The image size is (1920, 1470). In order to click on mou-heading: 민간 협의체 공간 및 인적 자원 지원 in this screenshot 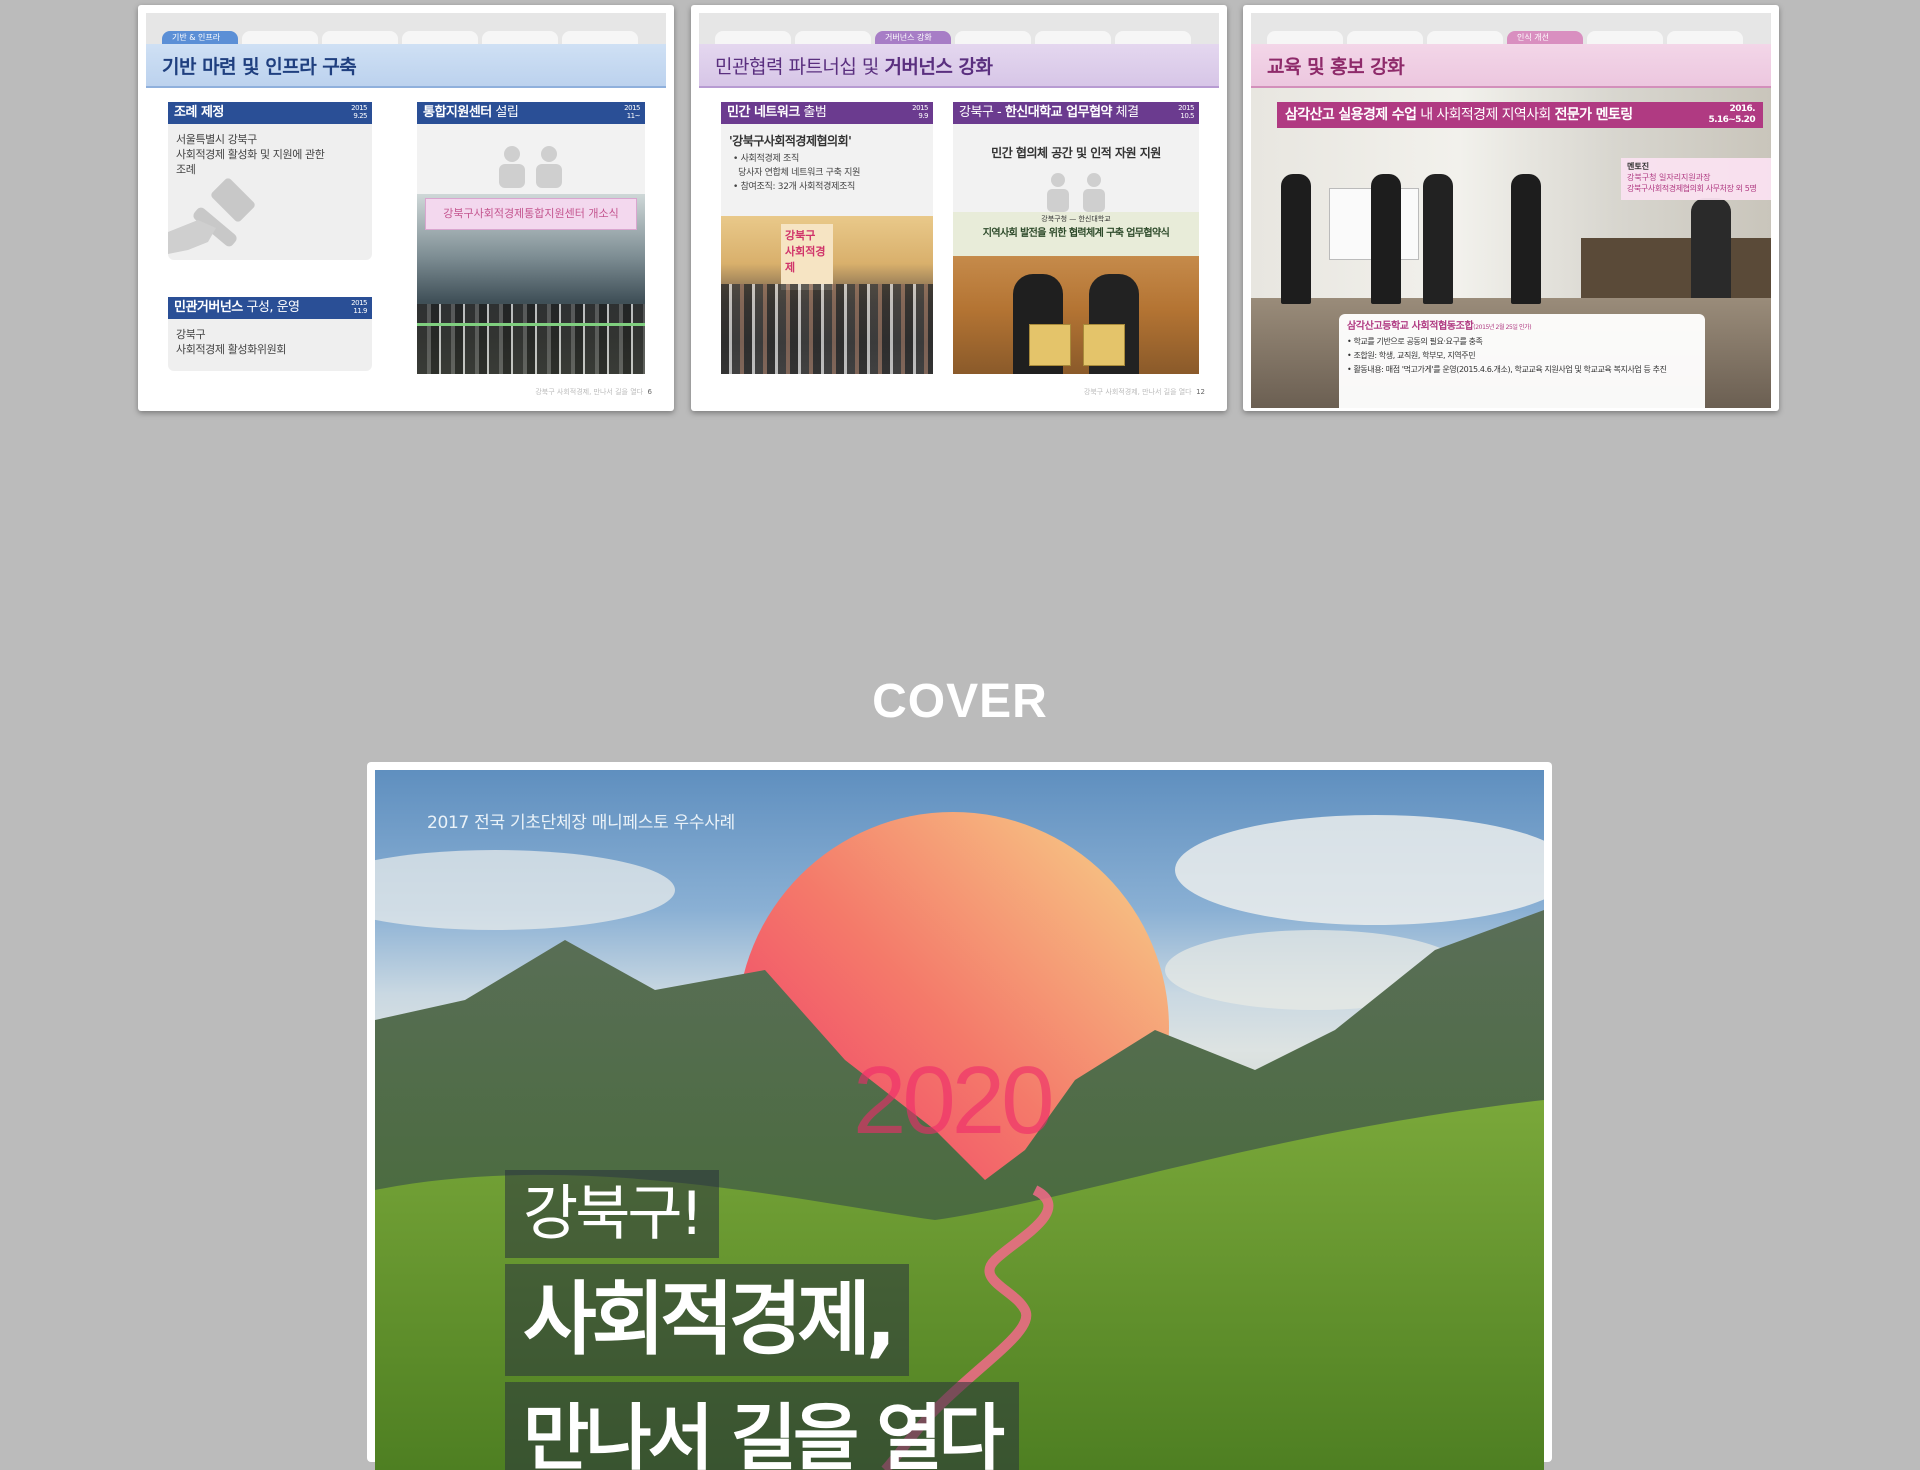, I will do `click(1076, 153)`.